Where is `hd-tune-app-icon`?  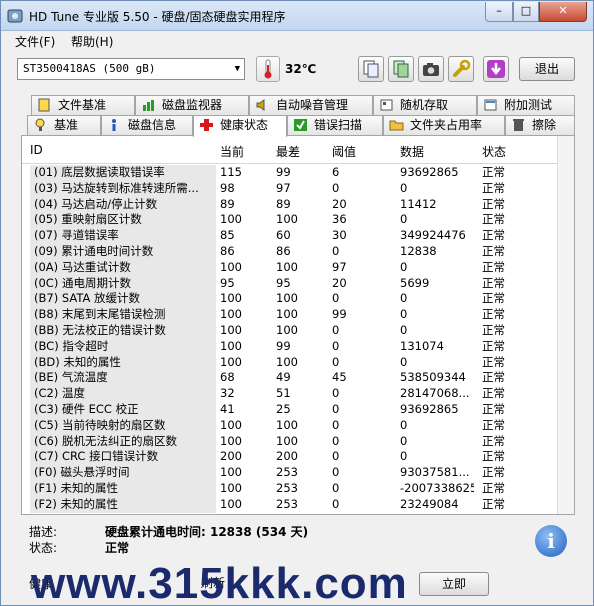
hd-tune-app-icon is located at coordinates (15, 16).